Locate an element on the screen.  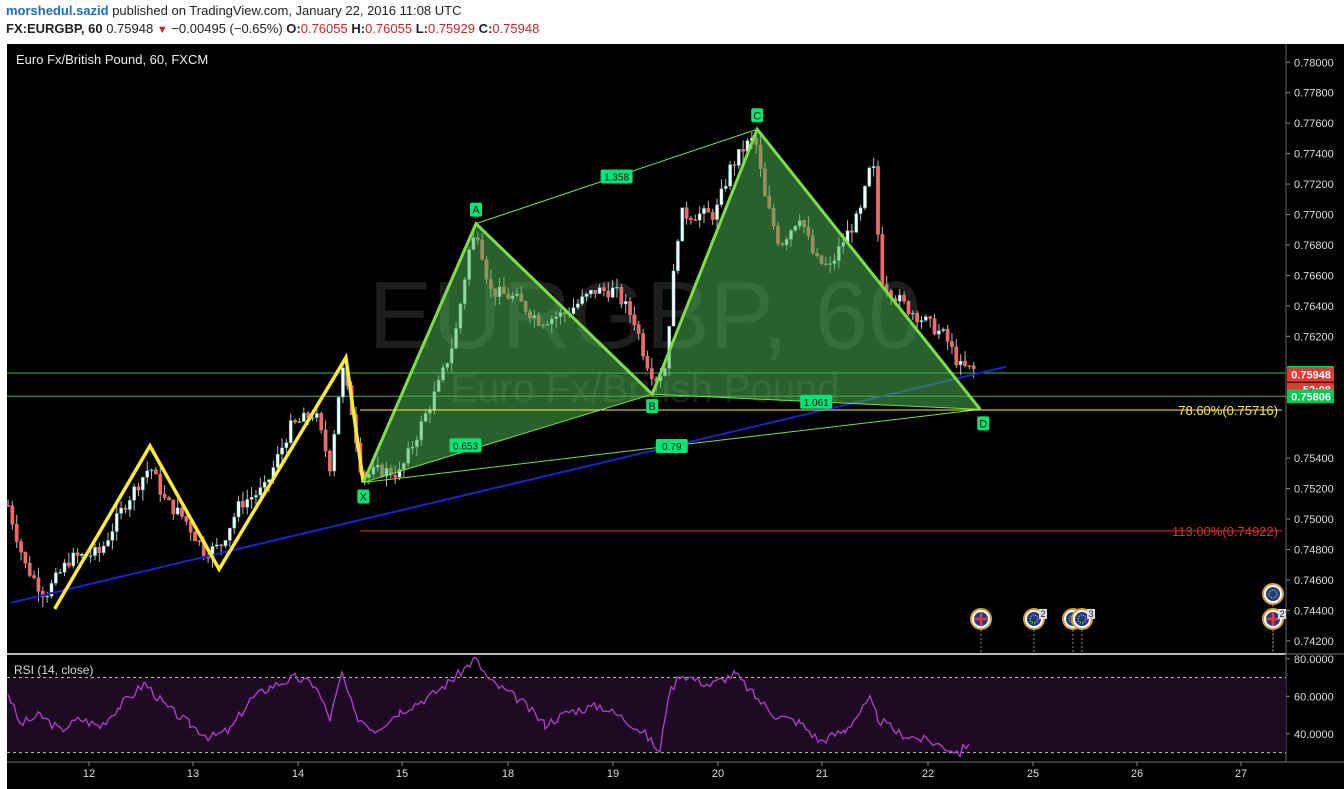
pattern-point-label: D is located at coordinates (983, 423).